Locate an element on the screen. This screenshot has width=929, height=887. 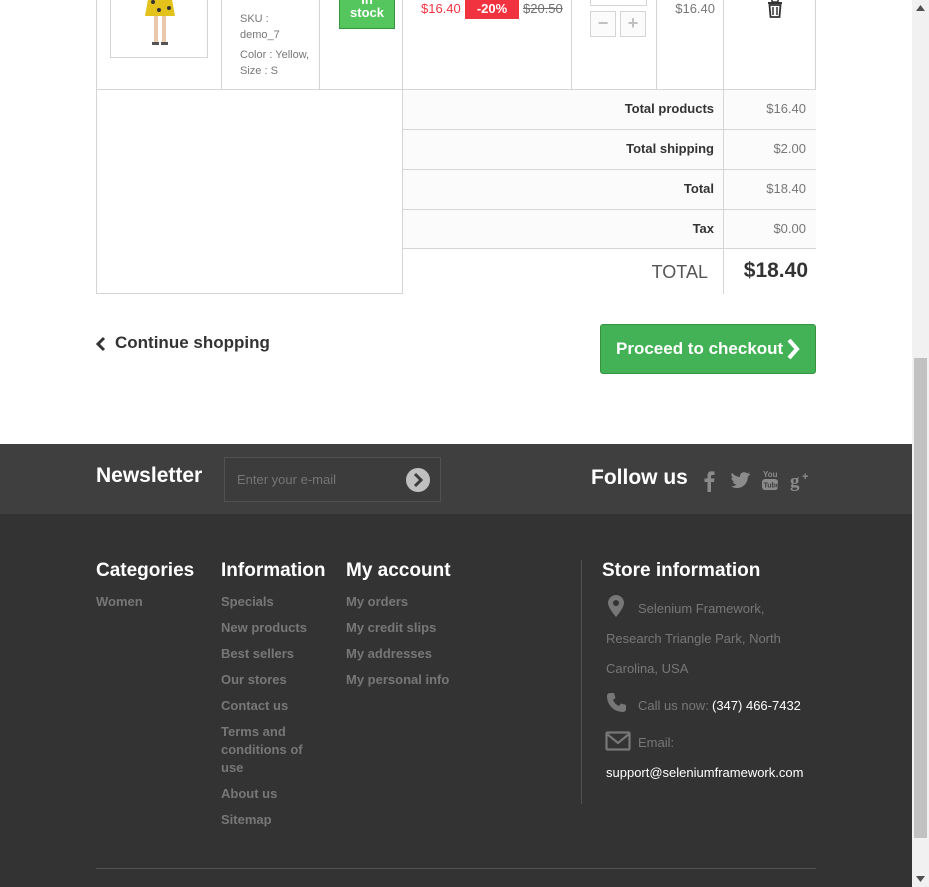
my-account-title: My account is located at coordinates (398, 570).